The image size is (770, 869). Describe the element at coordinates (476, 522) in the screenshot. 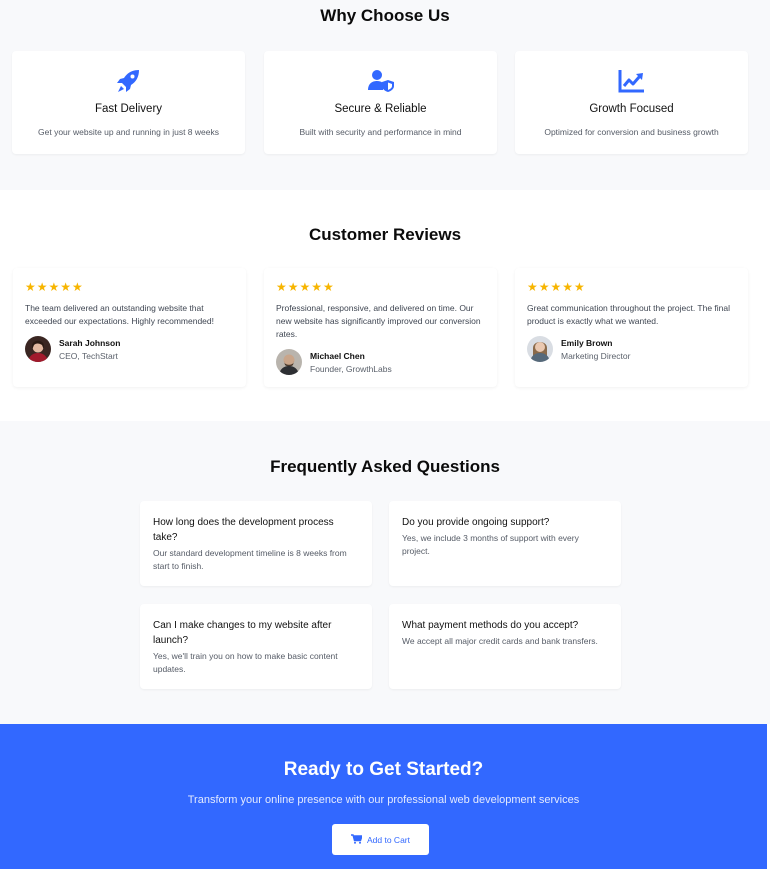

I see `faq-question: Do you provide ongoing support?` at that location.